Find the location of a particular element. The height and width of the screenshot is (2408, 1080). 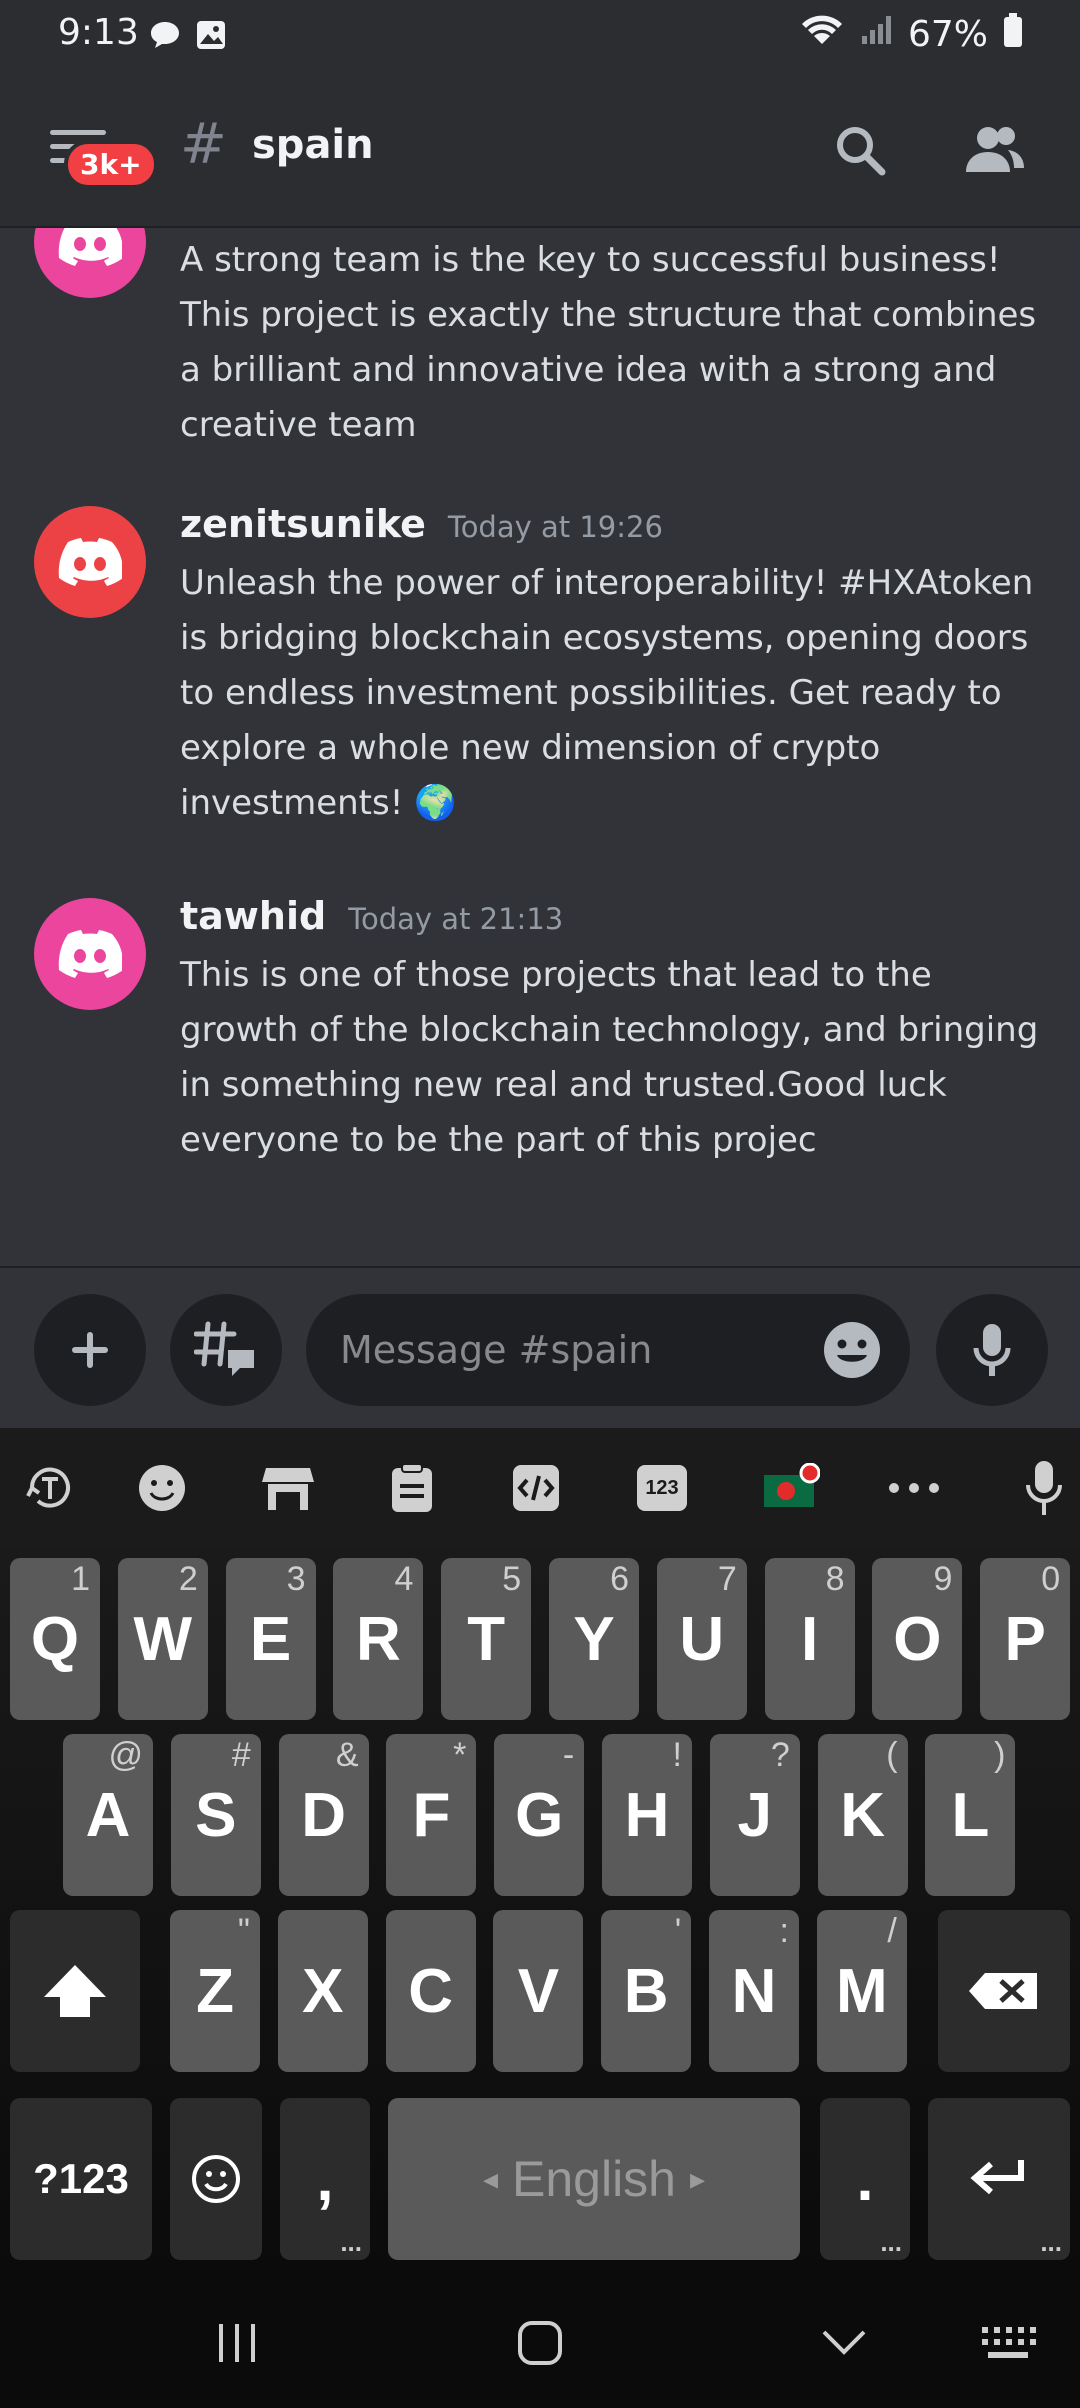

voice-message-button is located at coordinates (992, 1350).